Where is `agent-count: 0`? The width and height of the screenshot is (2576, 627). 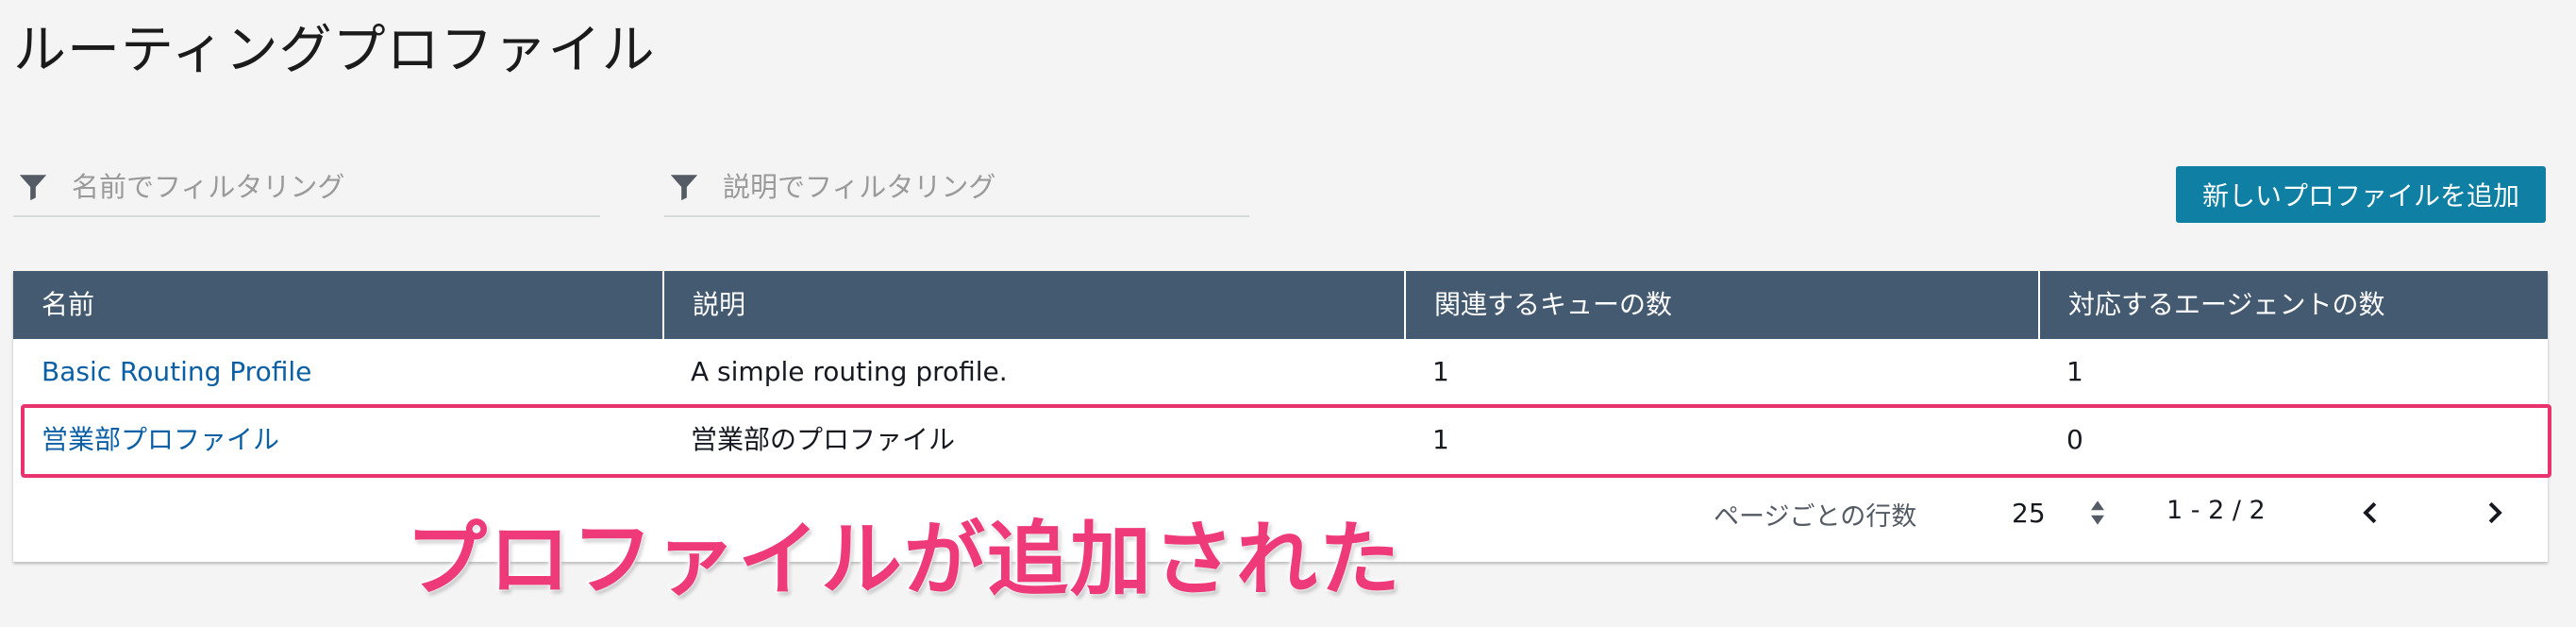 agent-count: 0 is located at coordinates (2074, 439).